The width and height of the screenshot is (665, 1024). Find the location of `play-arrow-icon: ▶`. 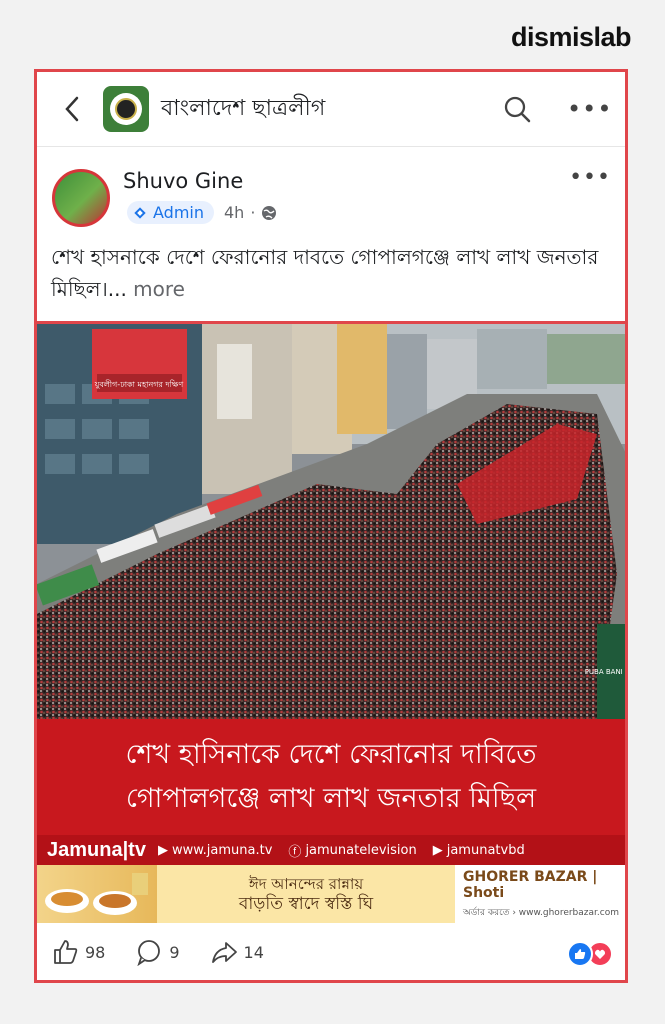

play-arrow-icon: ▶ is located at coordinates (162, 850).